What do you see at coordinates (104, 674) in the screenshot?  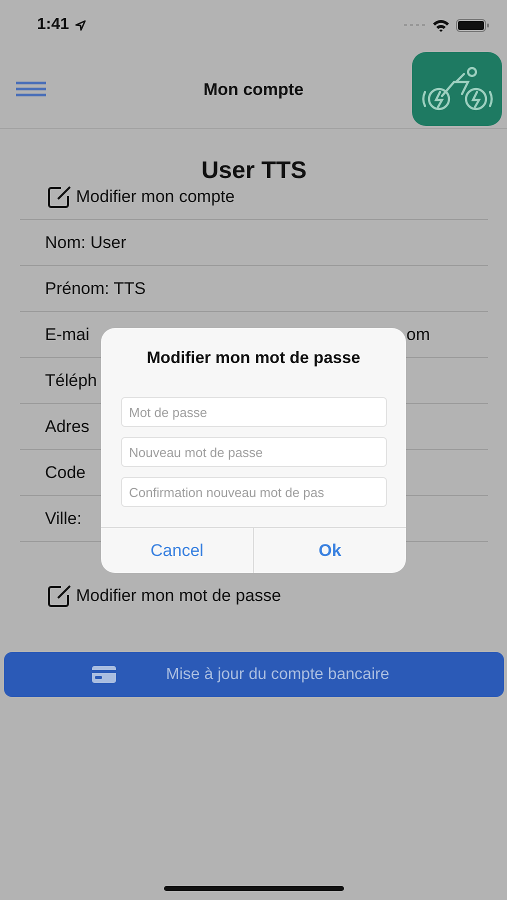 I see `credit-card-icon` at bounding box center [104, 674].